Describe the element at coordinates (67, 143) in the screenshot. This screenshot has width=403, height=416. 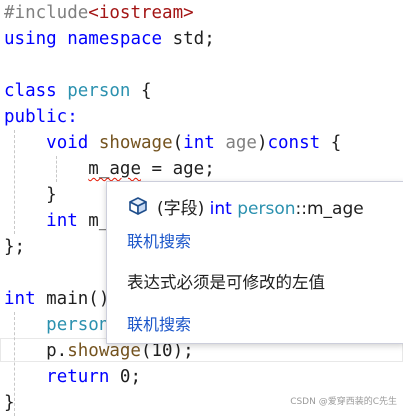
I see `code-token: void` at that location.